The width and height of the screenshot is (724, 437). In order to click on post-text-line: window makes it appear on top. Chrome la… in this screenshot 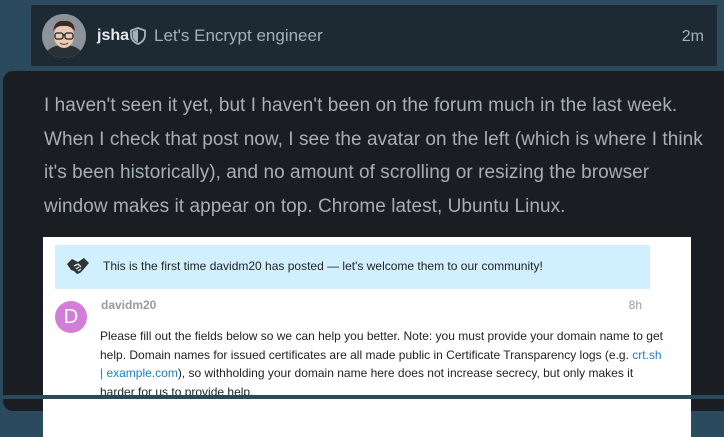, I will do `click(305, 206)`.